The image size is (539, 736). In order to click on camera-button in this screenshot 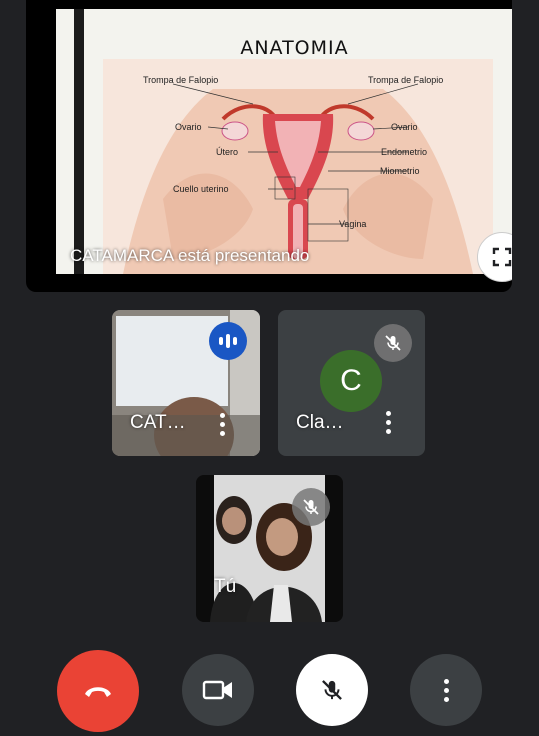, I will do `click(218, 690)`.